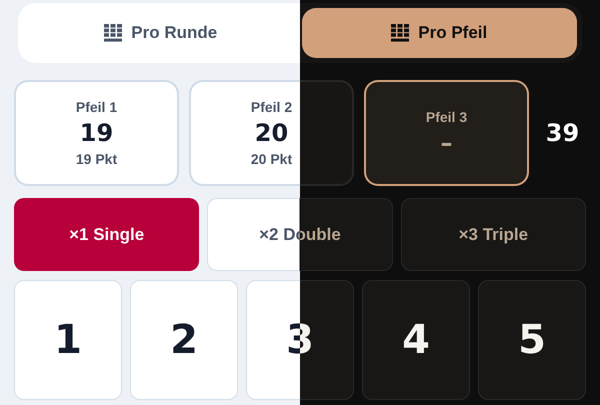 Image resolution: width=600 pixels, height=405 pixels. Describe the element at coordinates (184, 340) in the screenshot. I see `number-key: 2` at that location.